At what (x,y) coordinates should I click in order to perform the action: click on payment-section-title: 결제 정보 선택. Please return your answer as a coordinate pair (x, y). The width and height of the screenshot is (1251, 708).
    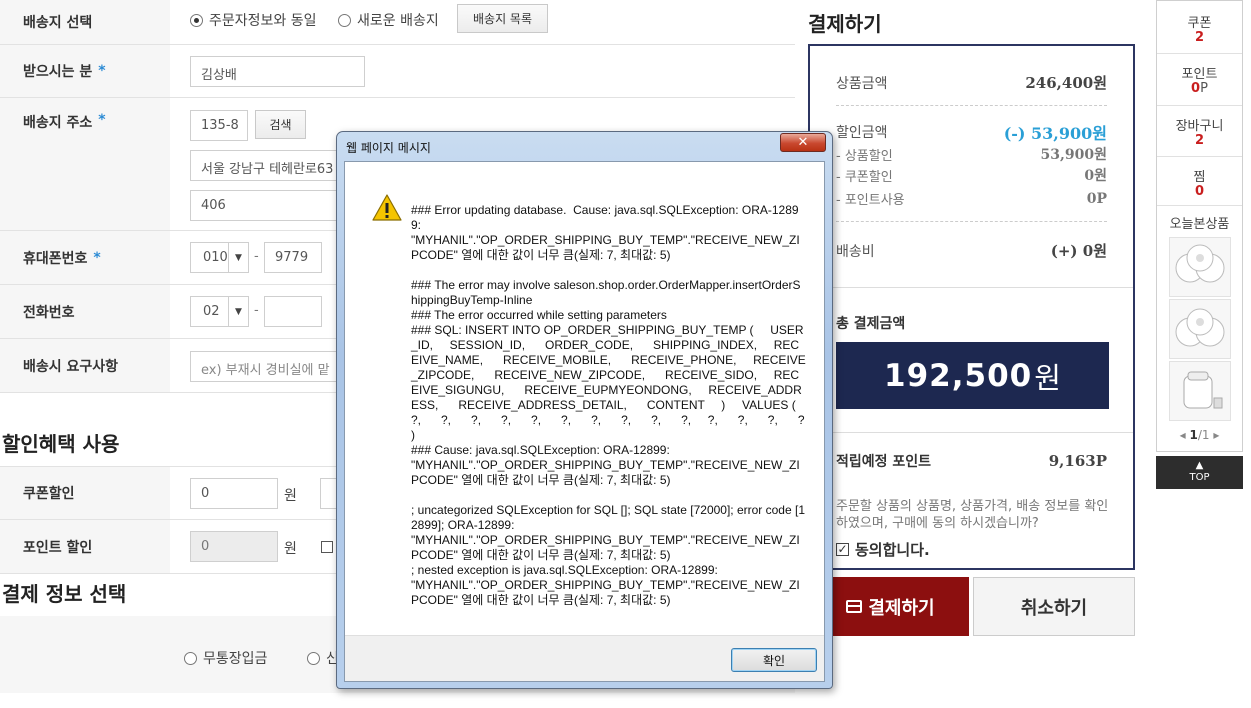
    Looking at the image, I should click on (64, 594).